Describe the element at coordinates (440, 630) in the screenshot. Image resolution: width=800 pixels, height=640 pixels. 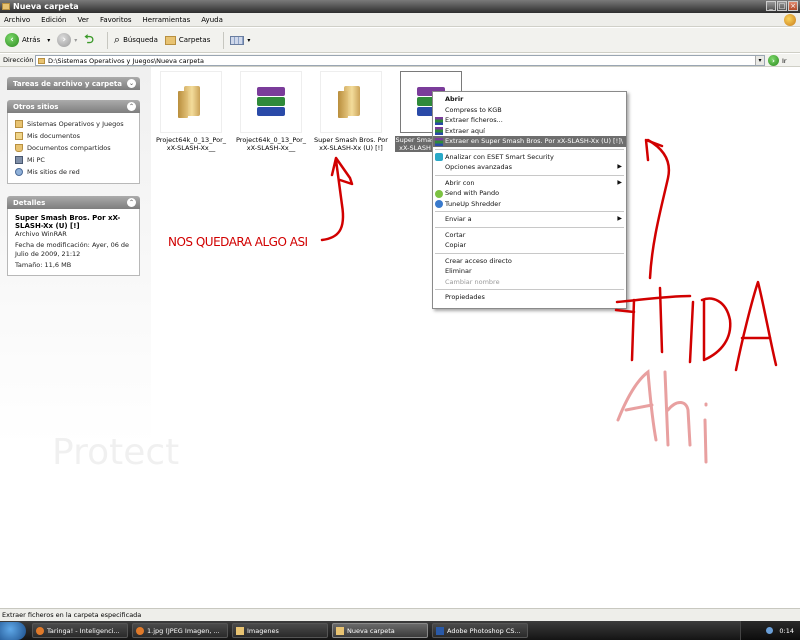
I see `photoshop-icon` at that location.